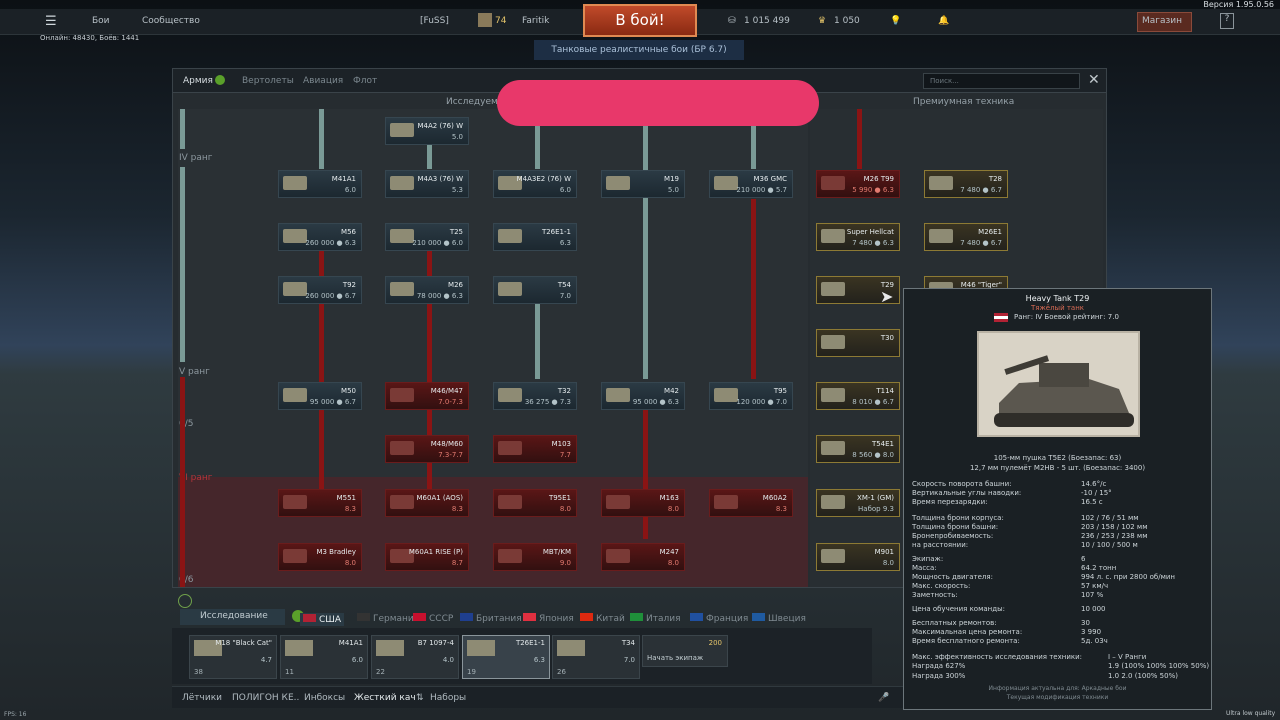 This screenshot has width=1280, height=720. I want to click on stat-label: Макс. скорость:, so click(941, 586).